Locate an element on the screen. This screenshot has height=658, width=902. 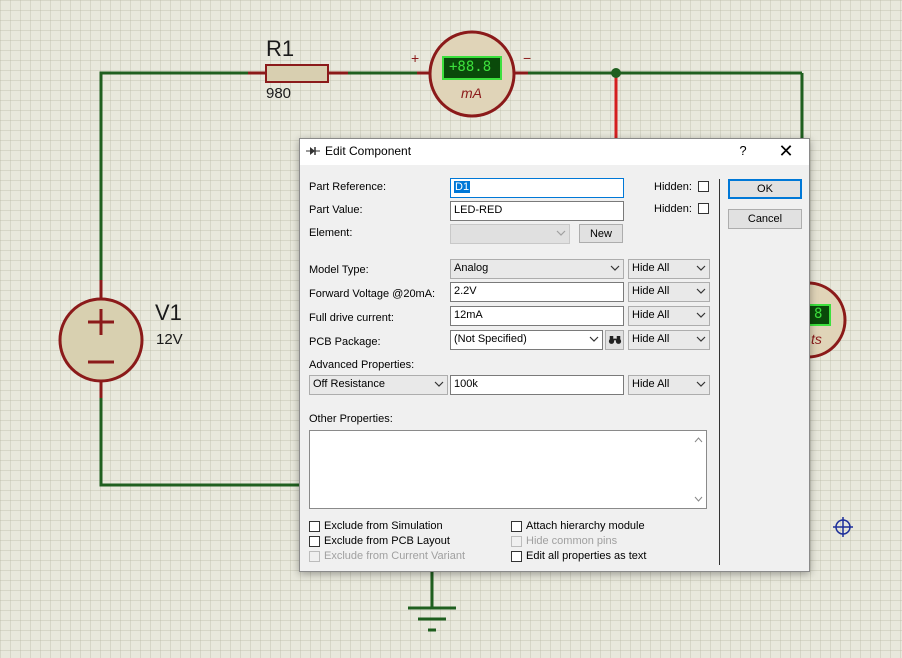
advanced-property-select: Off Resistance is located at coordinates (378, 385).